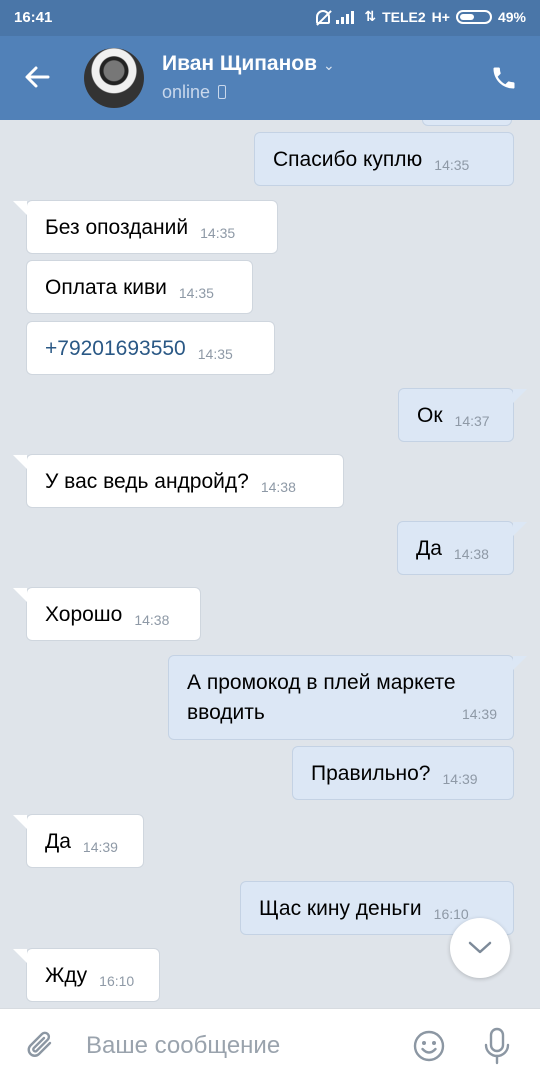  Describe the element at coordinates (114, 78) in the screenshot. I see `avatar` at that location.